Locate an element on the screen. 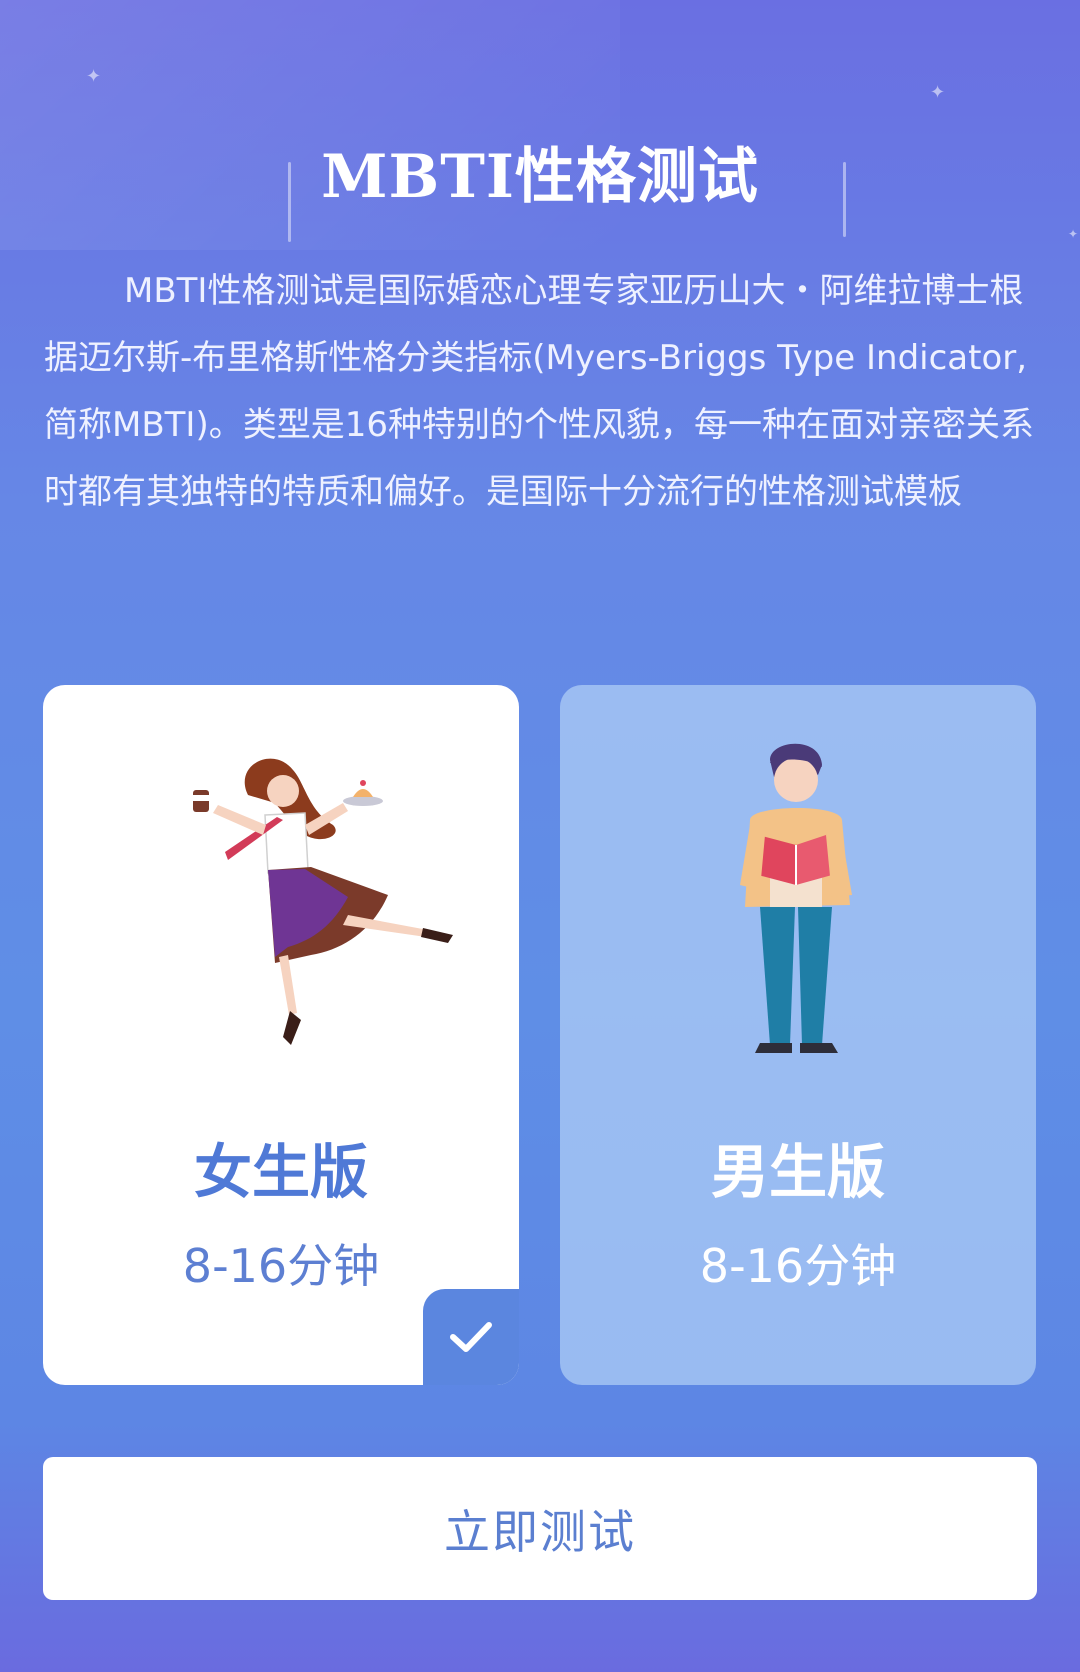 Image resolution: width=1080 pixels, height=1672 pixels. card-title: 男生版 is located at coordinates (797, 1172).